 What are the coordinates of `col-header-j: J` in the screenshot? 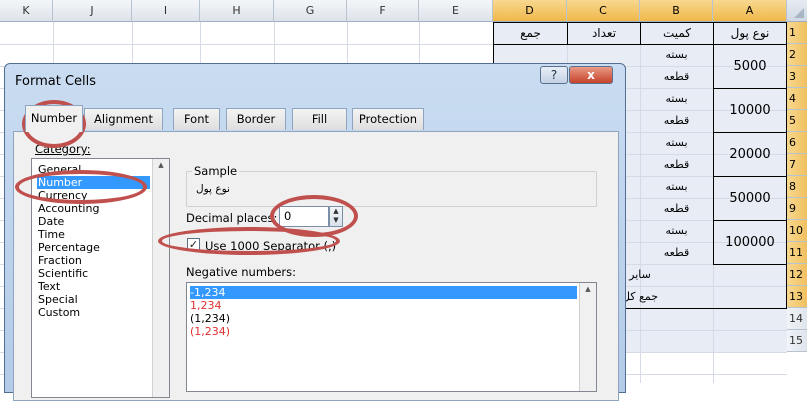 It's located at (92, 11).